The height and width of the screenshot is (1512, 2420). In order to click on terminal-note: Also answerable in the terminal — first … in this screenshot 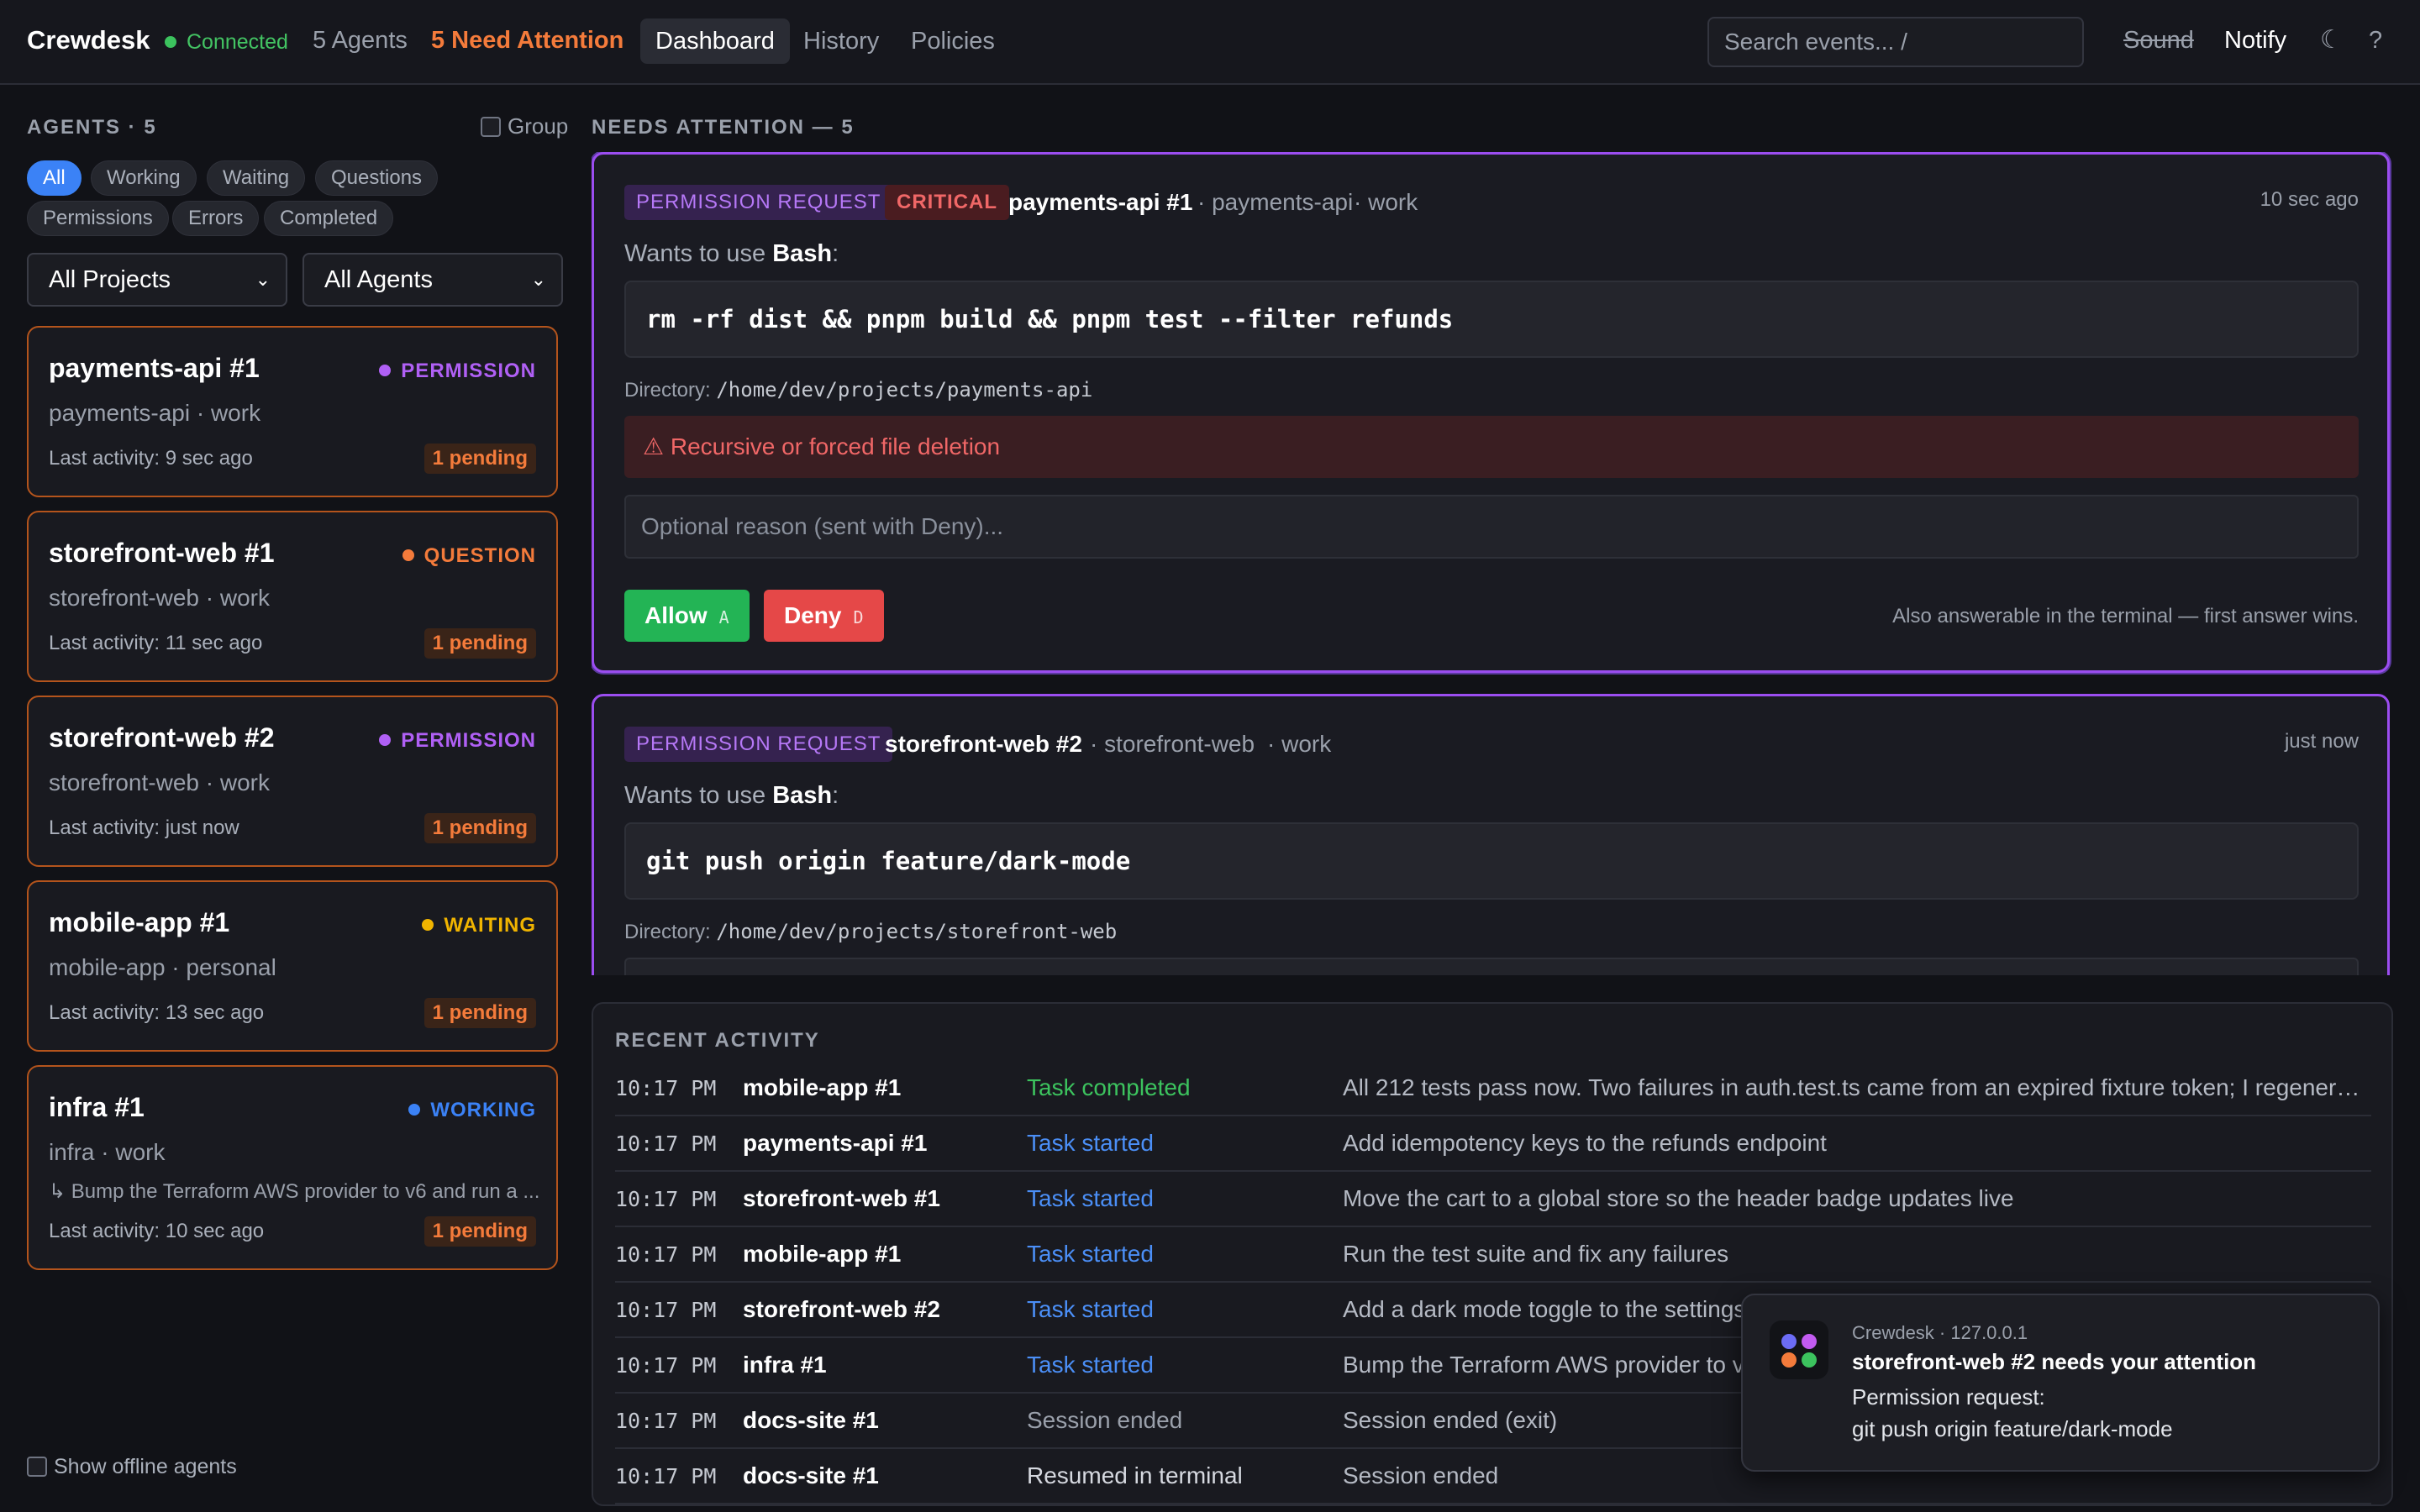, I will do `click(2125, 616)`.